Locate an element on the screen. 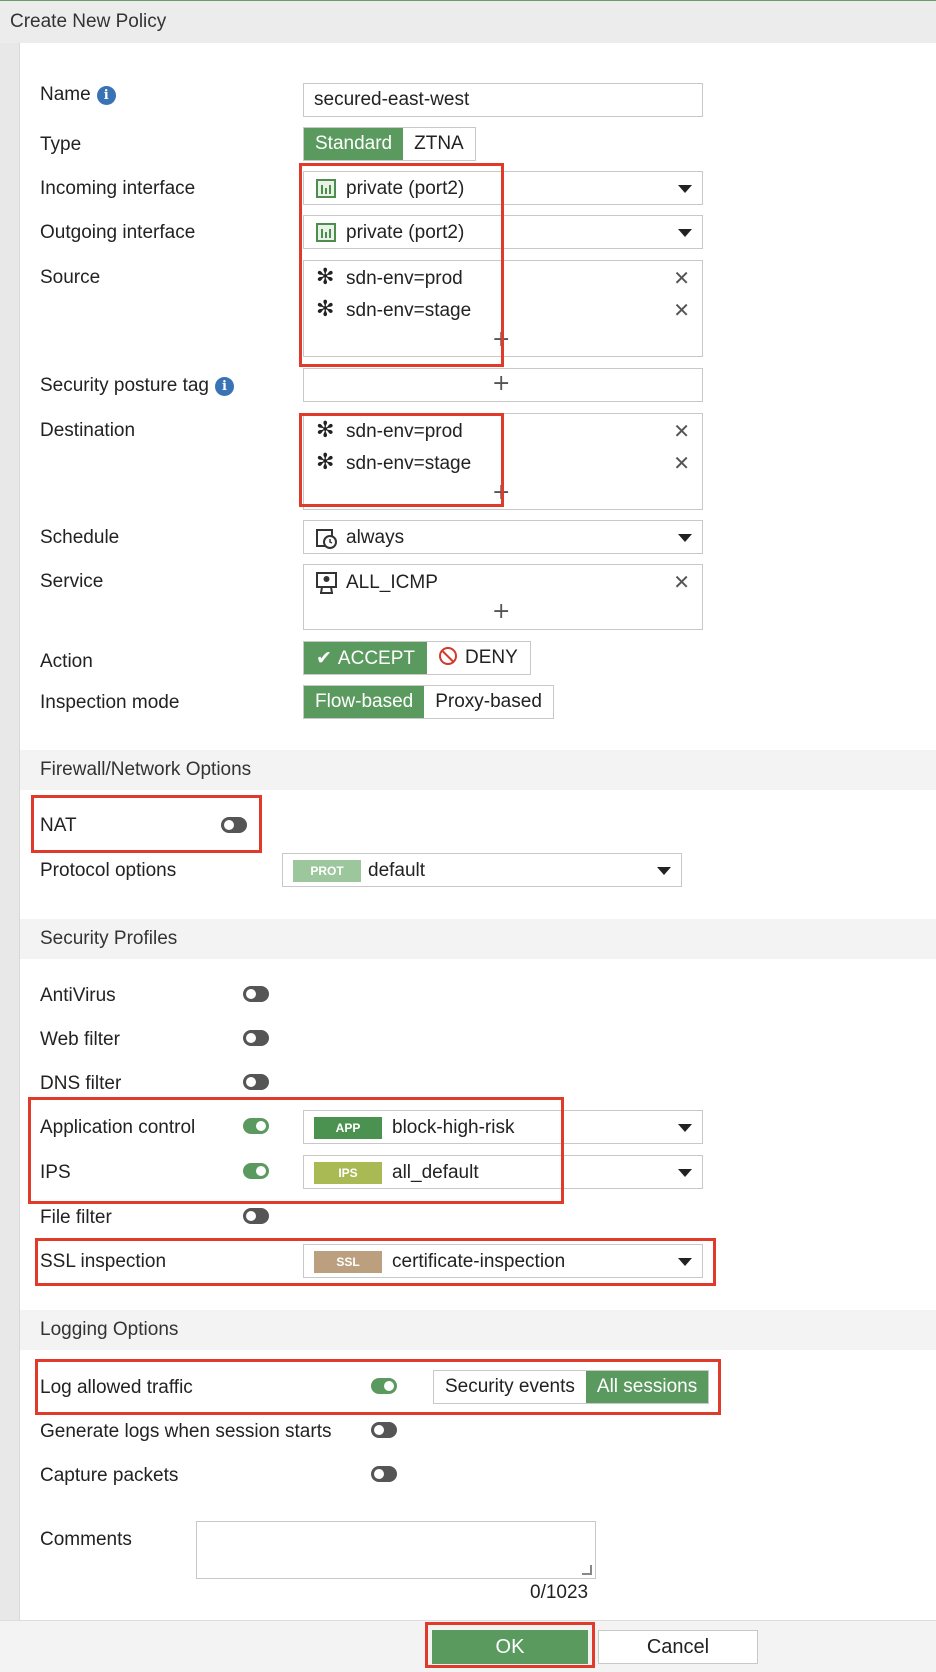 Image resolution: width=936 pixels, height=1672 pixels. comments-textarea is located at coordinates (396, 1550).